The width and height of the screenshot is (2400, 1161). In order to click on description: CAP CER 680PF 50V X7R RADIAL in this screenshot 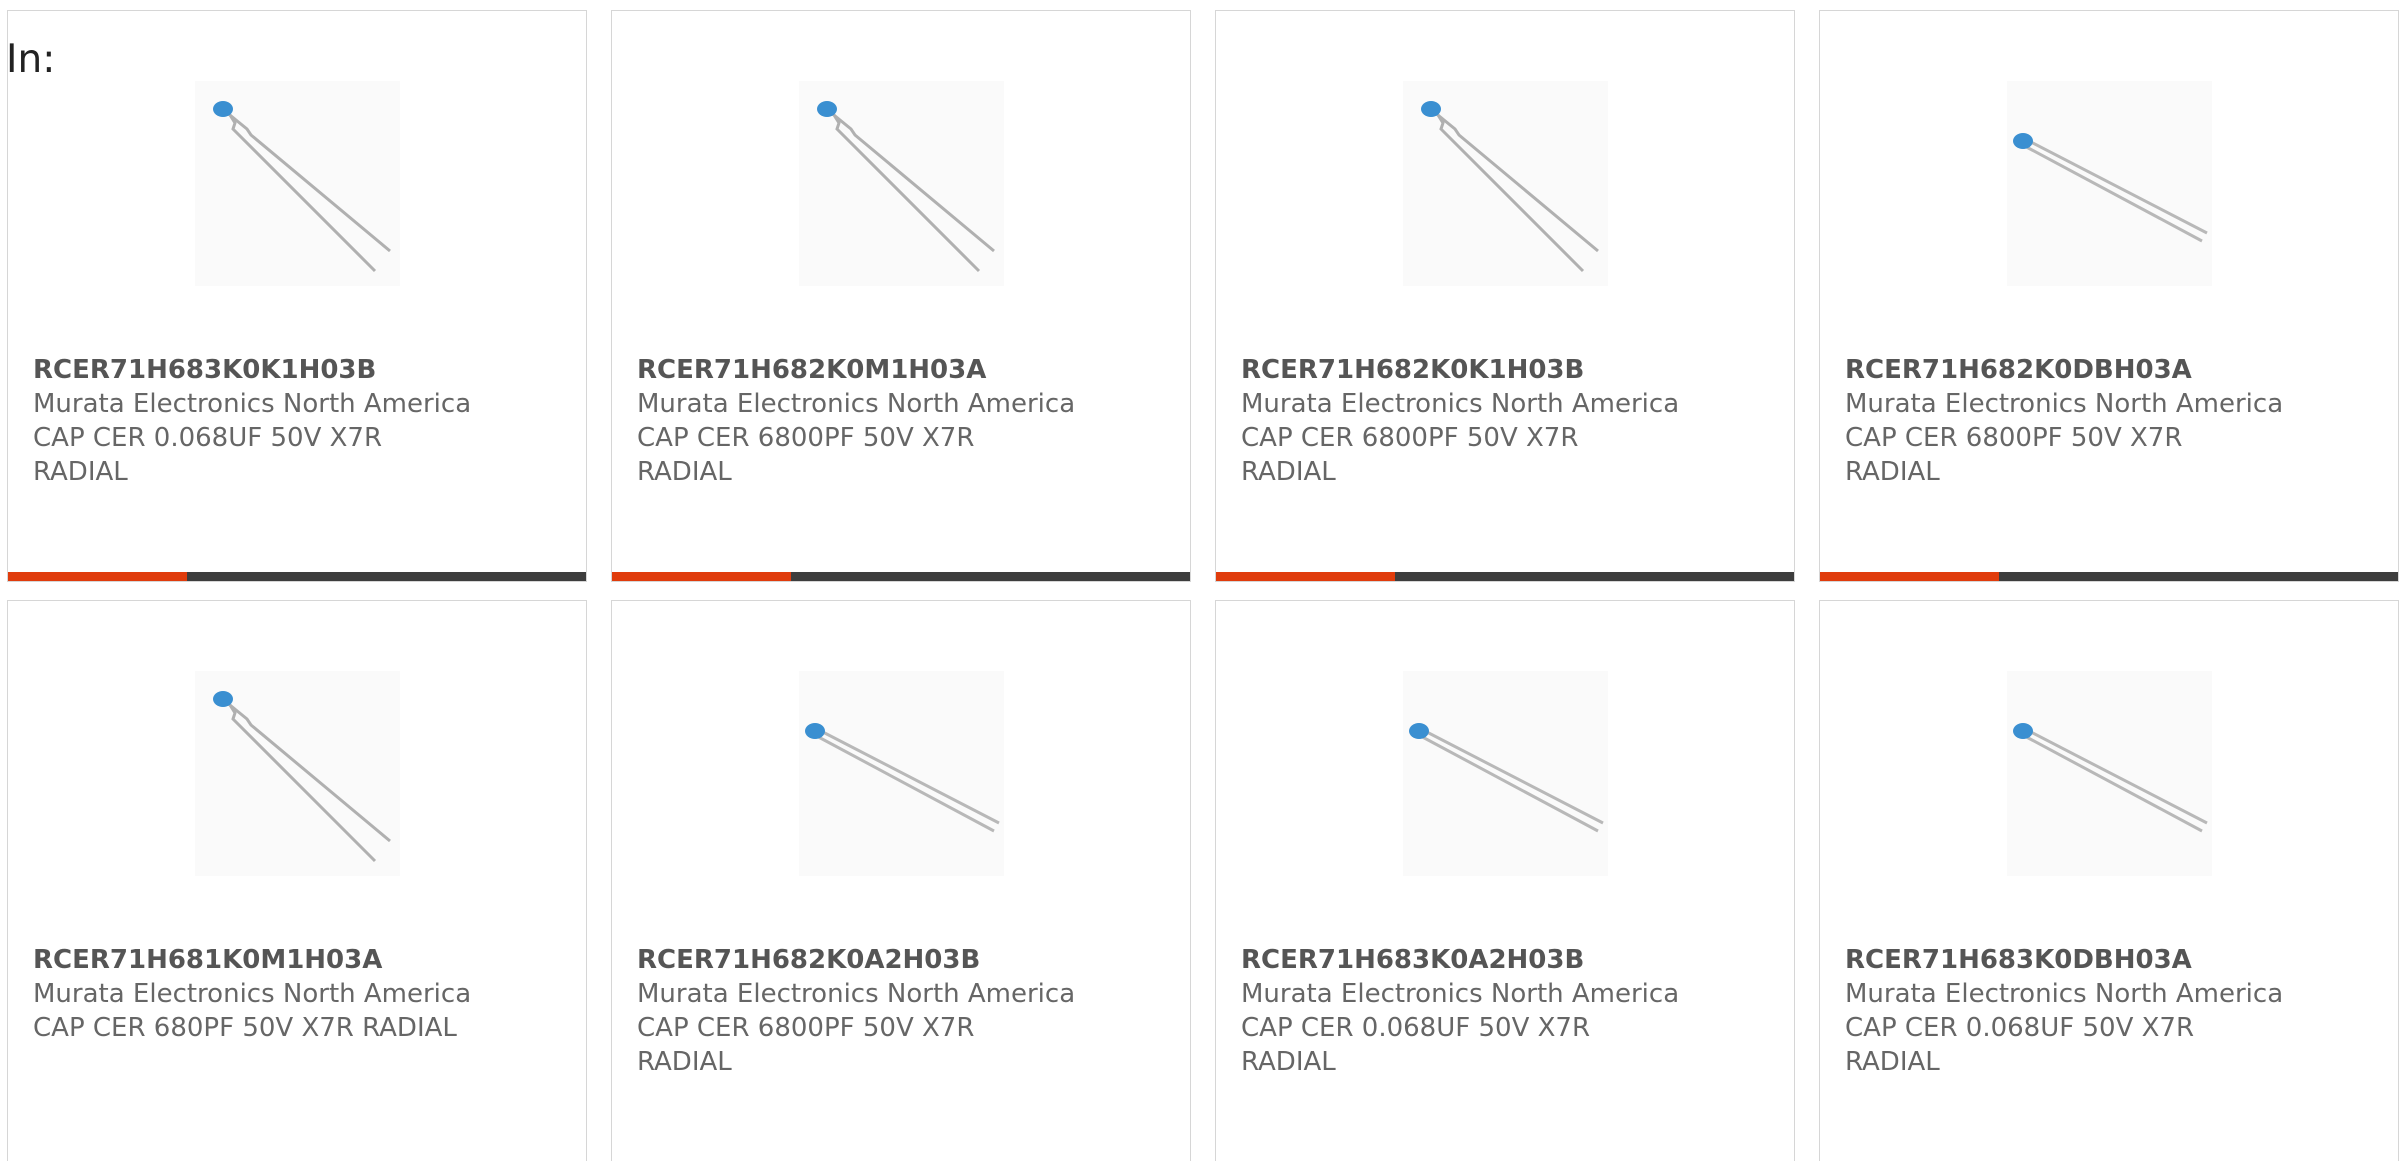, I will do `click(245, 1028)`.